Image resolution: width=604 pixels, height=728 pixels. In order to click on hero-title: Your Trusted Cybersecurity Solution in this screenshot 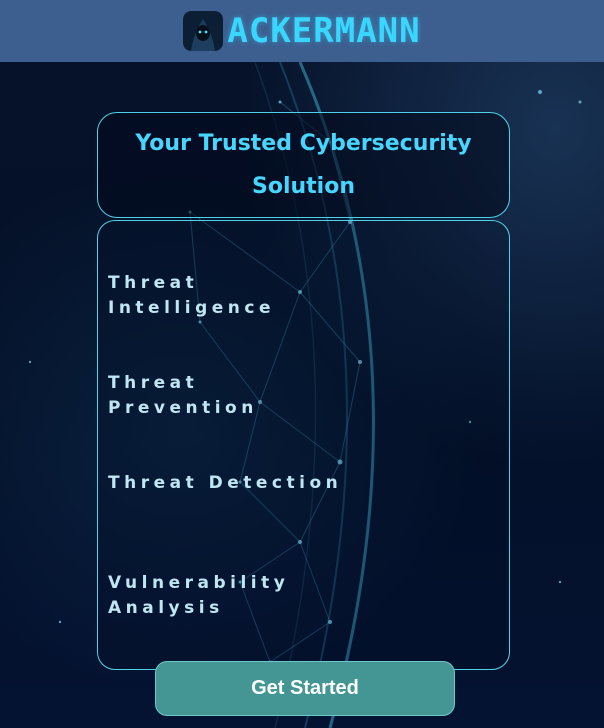, I will do `click(303, 165)`.